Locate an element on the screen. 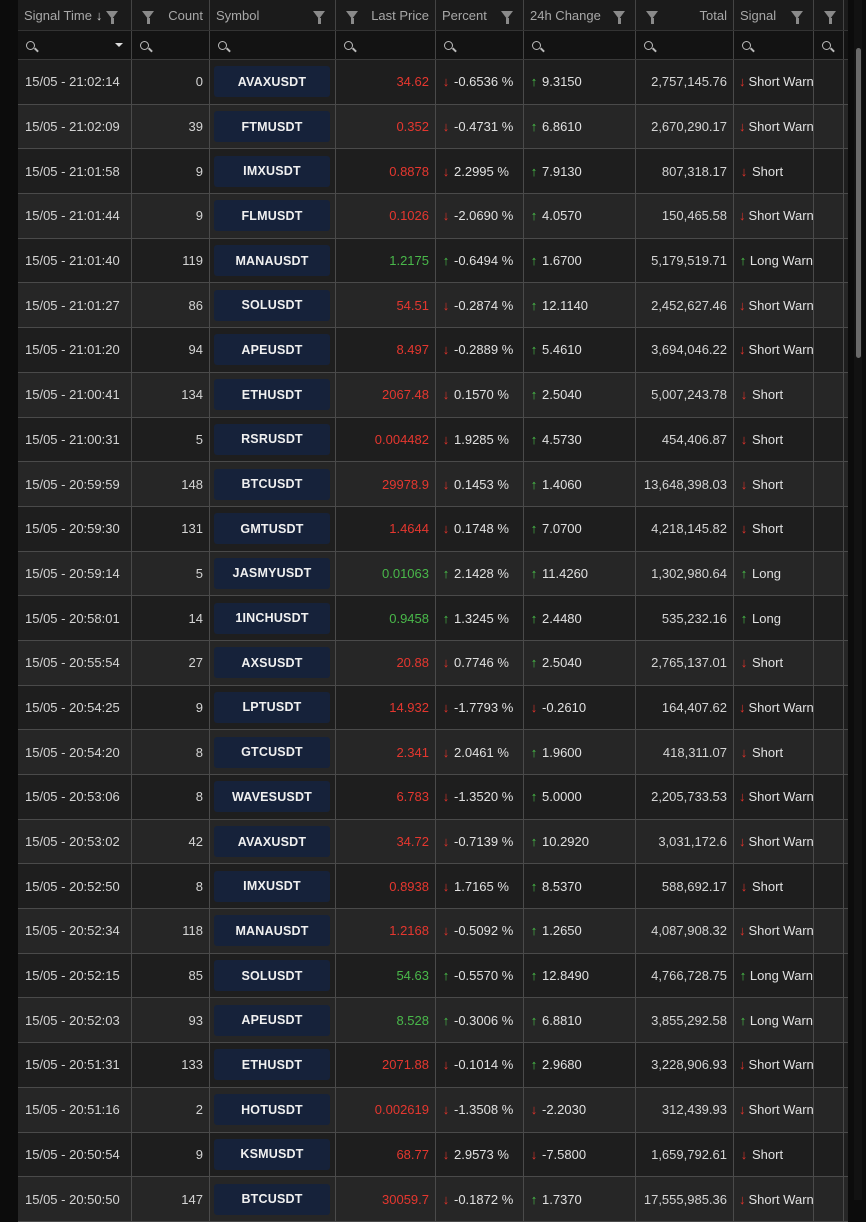 The width and height of the screenshot is (866, 1222). col-header-signal-time: Signal Time ↓ is located at coordinates (75, 15).